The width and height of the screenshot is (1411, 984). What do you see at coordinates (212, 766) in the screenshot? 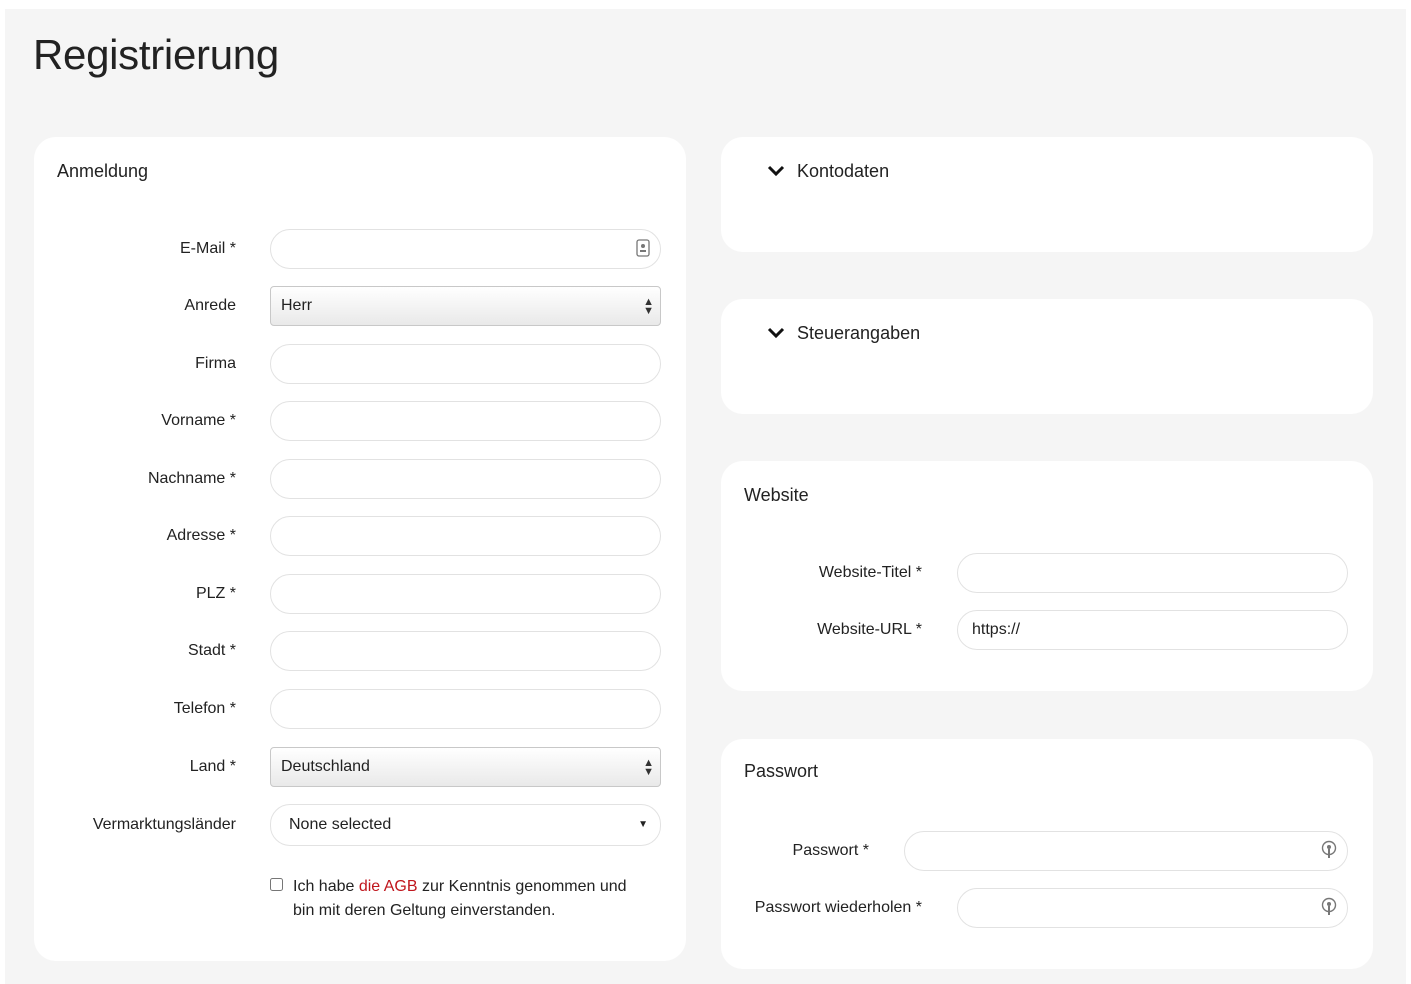
I see `land-label: Land *` at bounding box center [212, 766].